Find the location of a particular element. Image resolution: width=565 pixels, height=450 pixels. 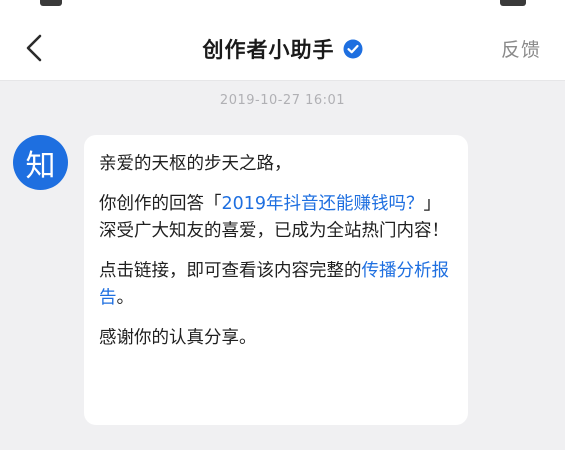

top-navigation-bar: 创作者小助手 反馈 is located at coordinates (282, 49).